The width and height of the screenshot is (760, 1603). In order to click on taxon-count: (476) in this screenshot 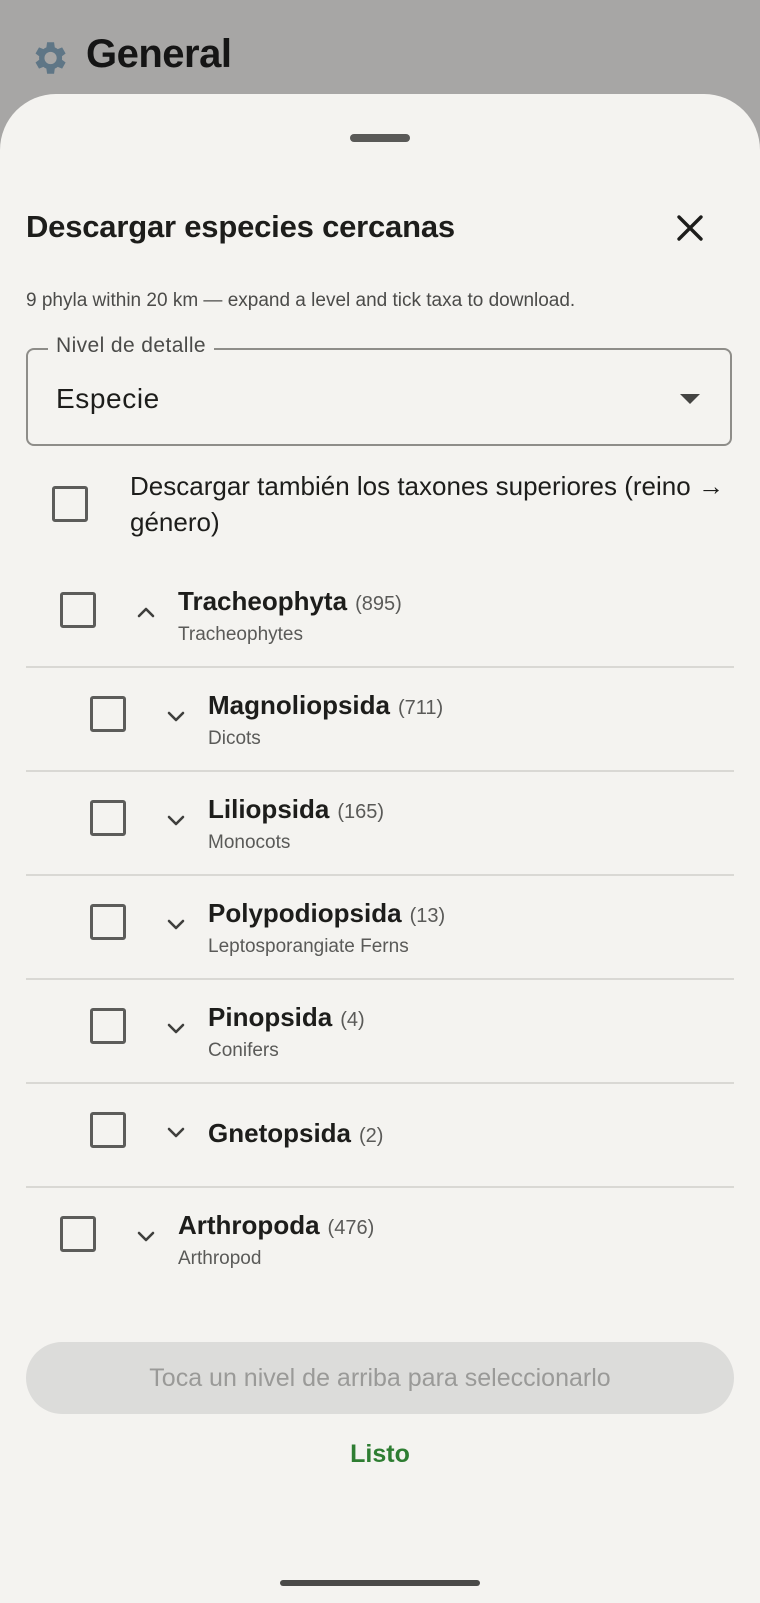, I will do `click(351, 1228)`.